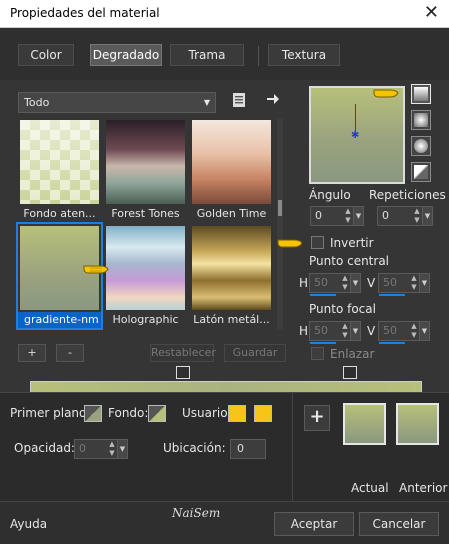 This screenshot has width=449, height=544. What do you see at coordinates (145, 213) in the screenshot?
I see `gradient-label: Forest Tones` at bounding box center [145, 213].